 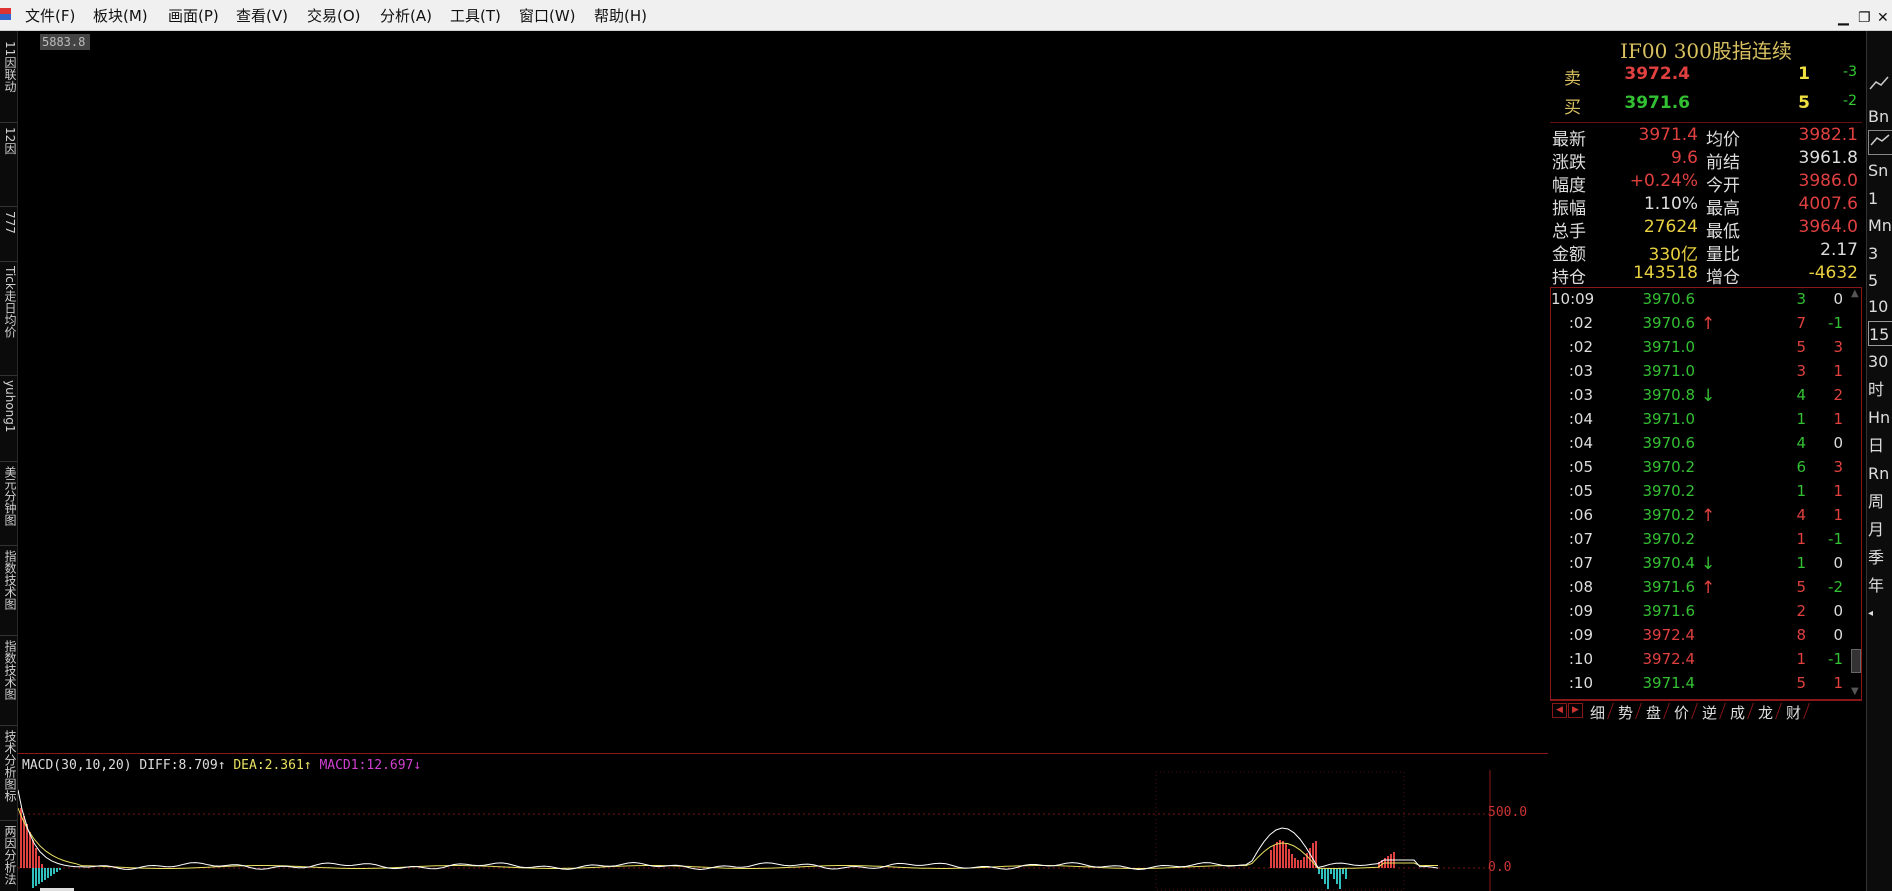 What do you see at coordinates (1883, 18) in the screenshot?
I see `close-button: ✕` at bounding box center [1883, 18].